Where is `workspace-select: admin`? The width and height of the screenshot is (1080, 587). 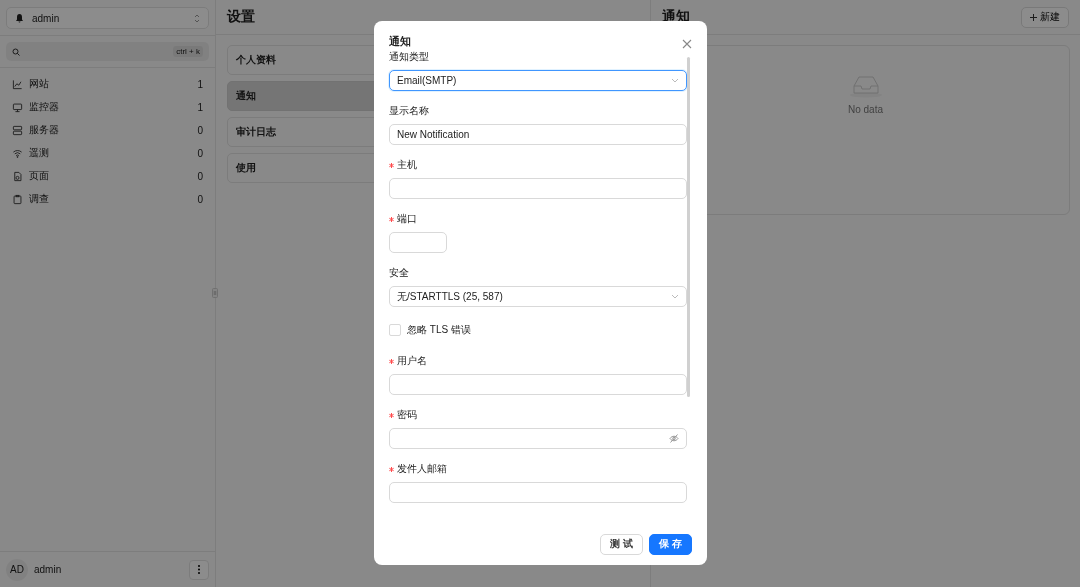
workspace-select: admin is located at coordinates (107, 18).